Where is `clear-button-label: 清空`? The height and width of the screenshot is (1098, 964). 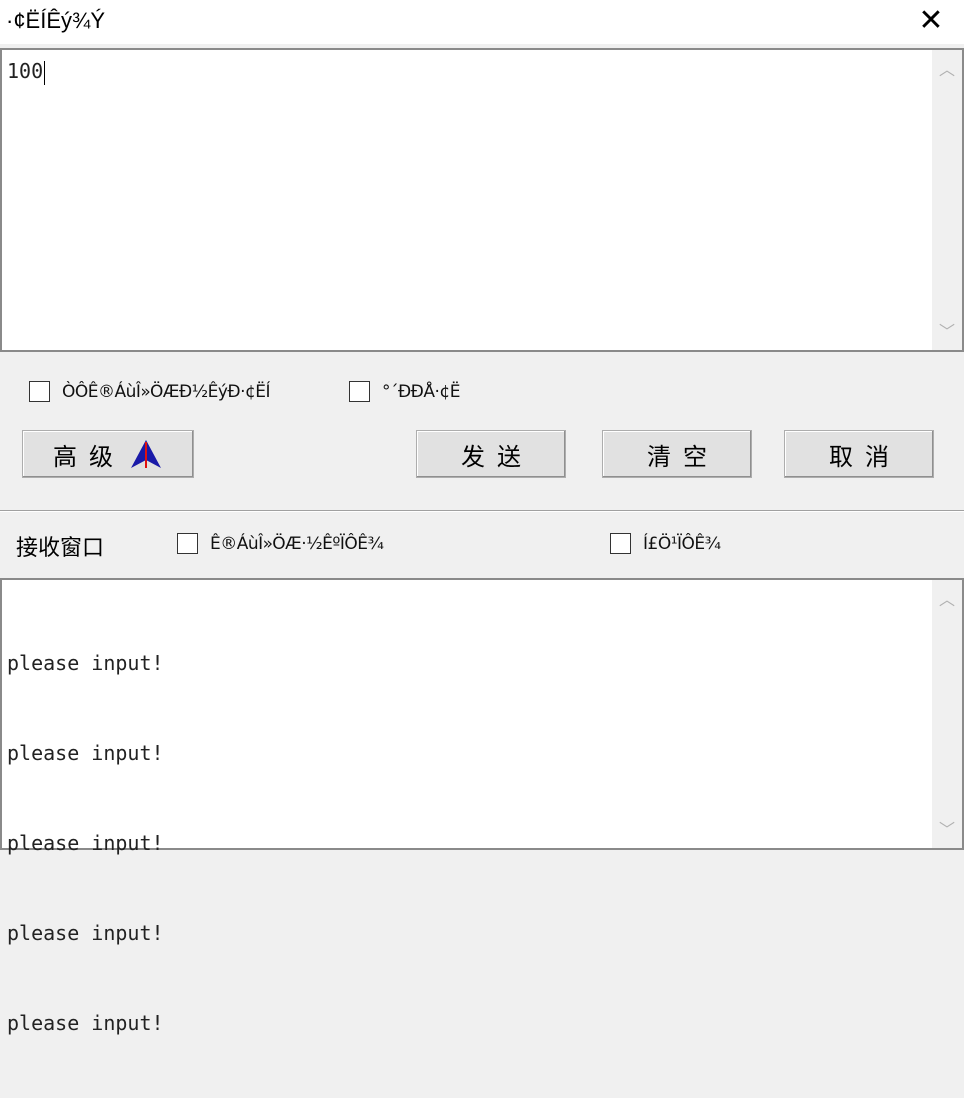
clear-button-label: 清空 is located at coordinates (683, 456).